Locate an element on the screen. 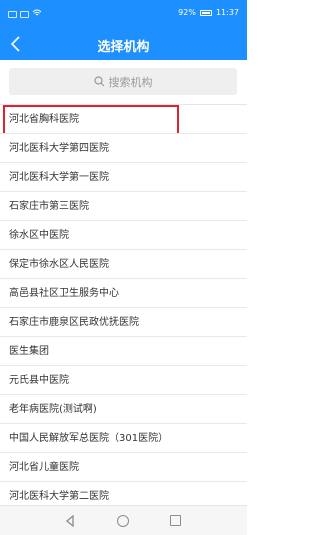 The height and width of the screenshot is (535, 320). list-item: 老年病医院(测试啊) is located at coordinates (123, 409).